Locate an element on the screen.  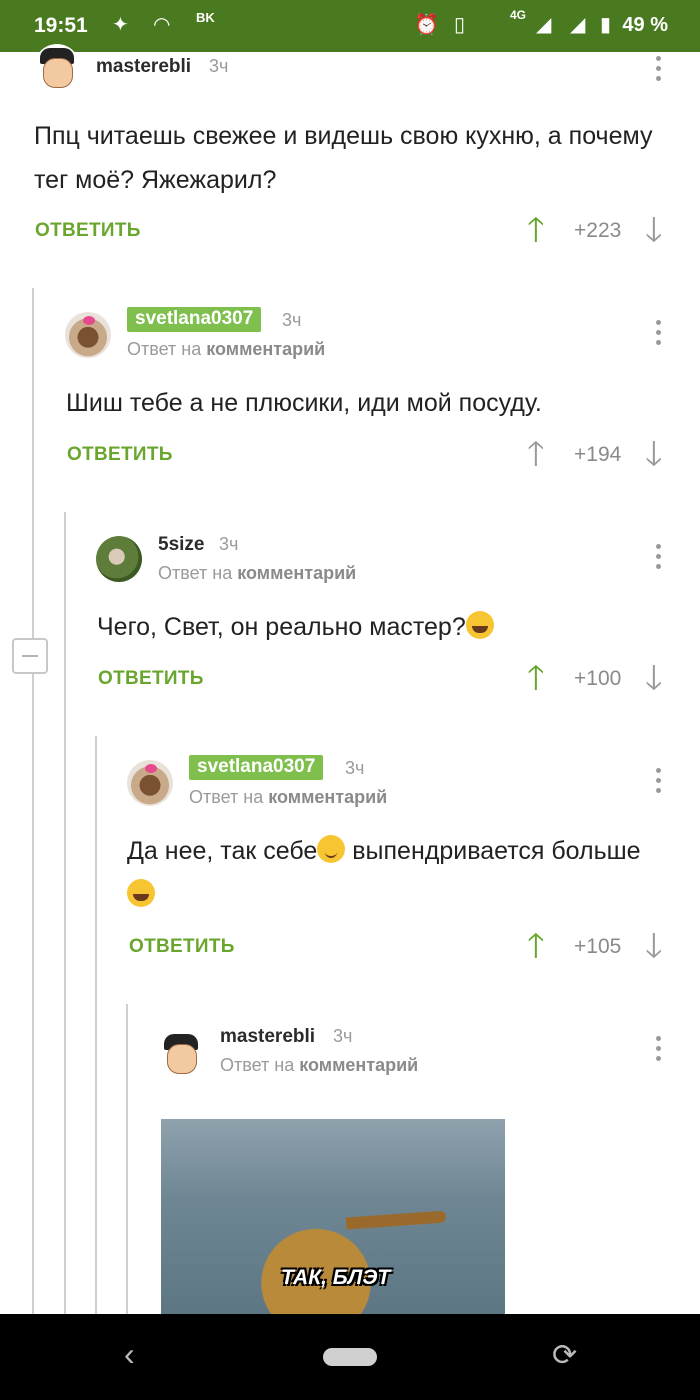
comment-text: Да нее, так себе выпендривается больше is located at coordinates (392, 873).